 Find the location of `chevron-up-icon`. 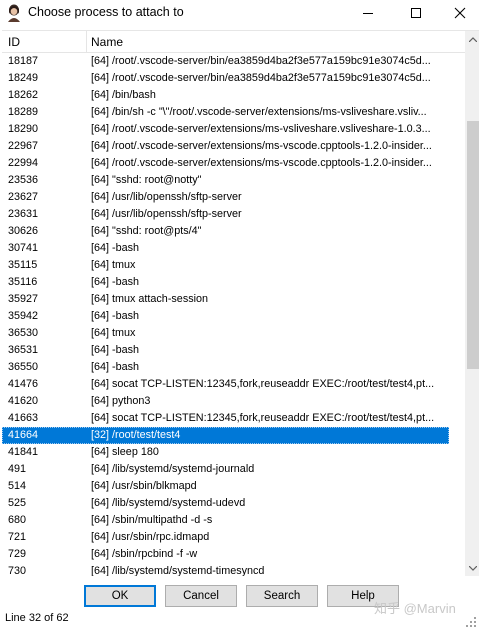

chevron-up-icon is located at coordinates (473, 39).